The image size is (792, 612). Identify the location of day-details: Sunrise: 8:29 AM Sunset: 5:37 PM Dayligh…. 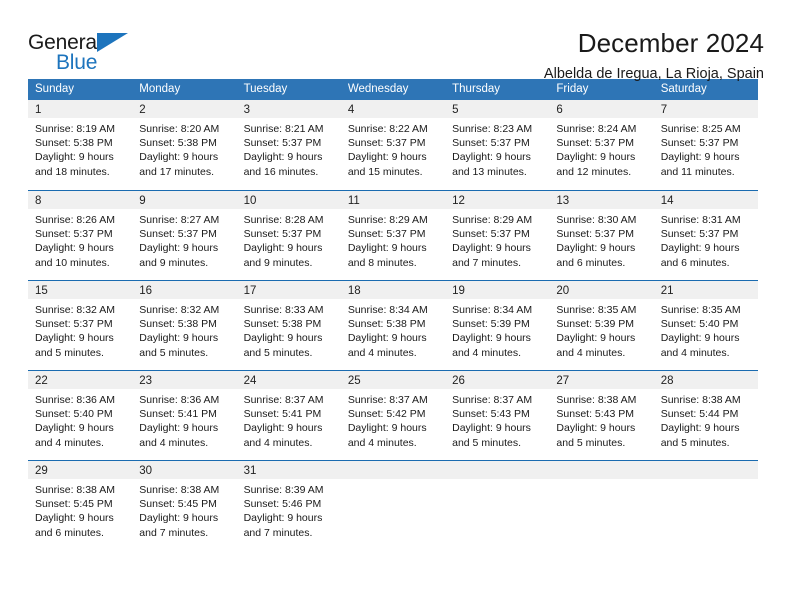
(497, 239).